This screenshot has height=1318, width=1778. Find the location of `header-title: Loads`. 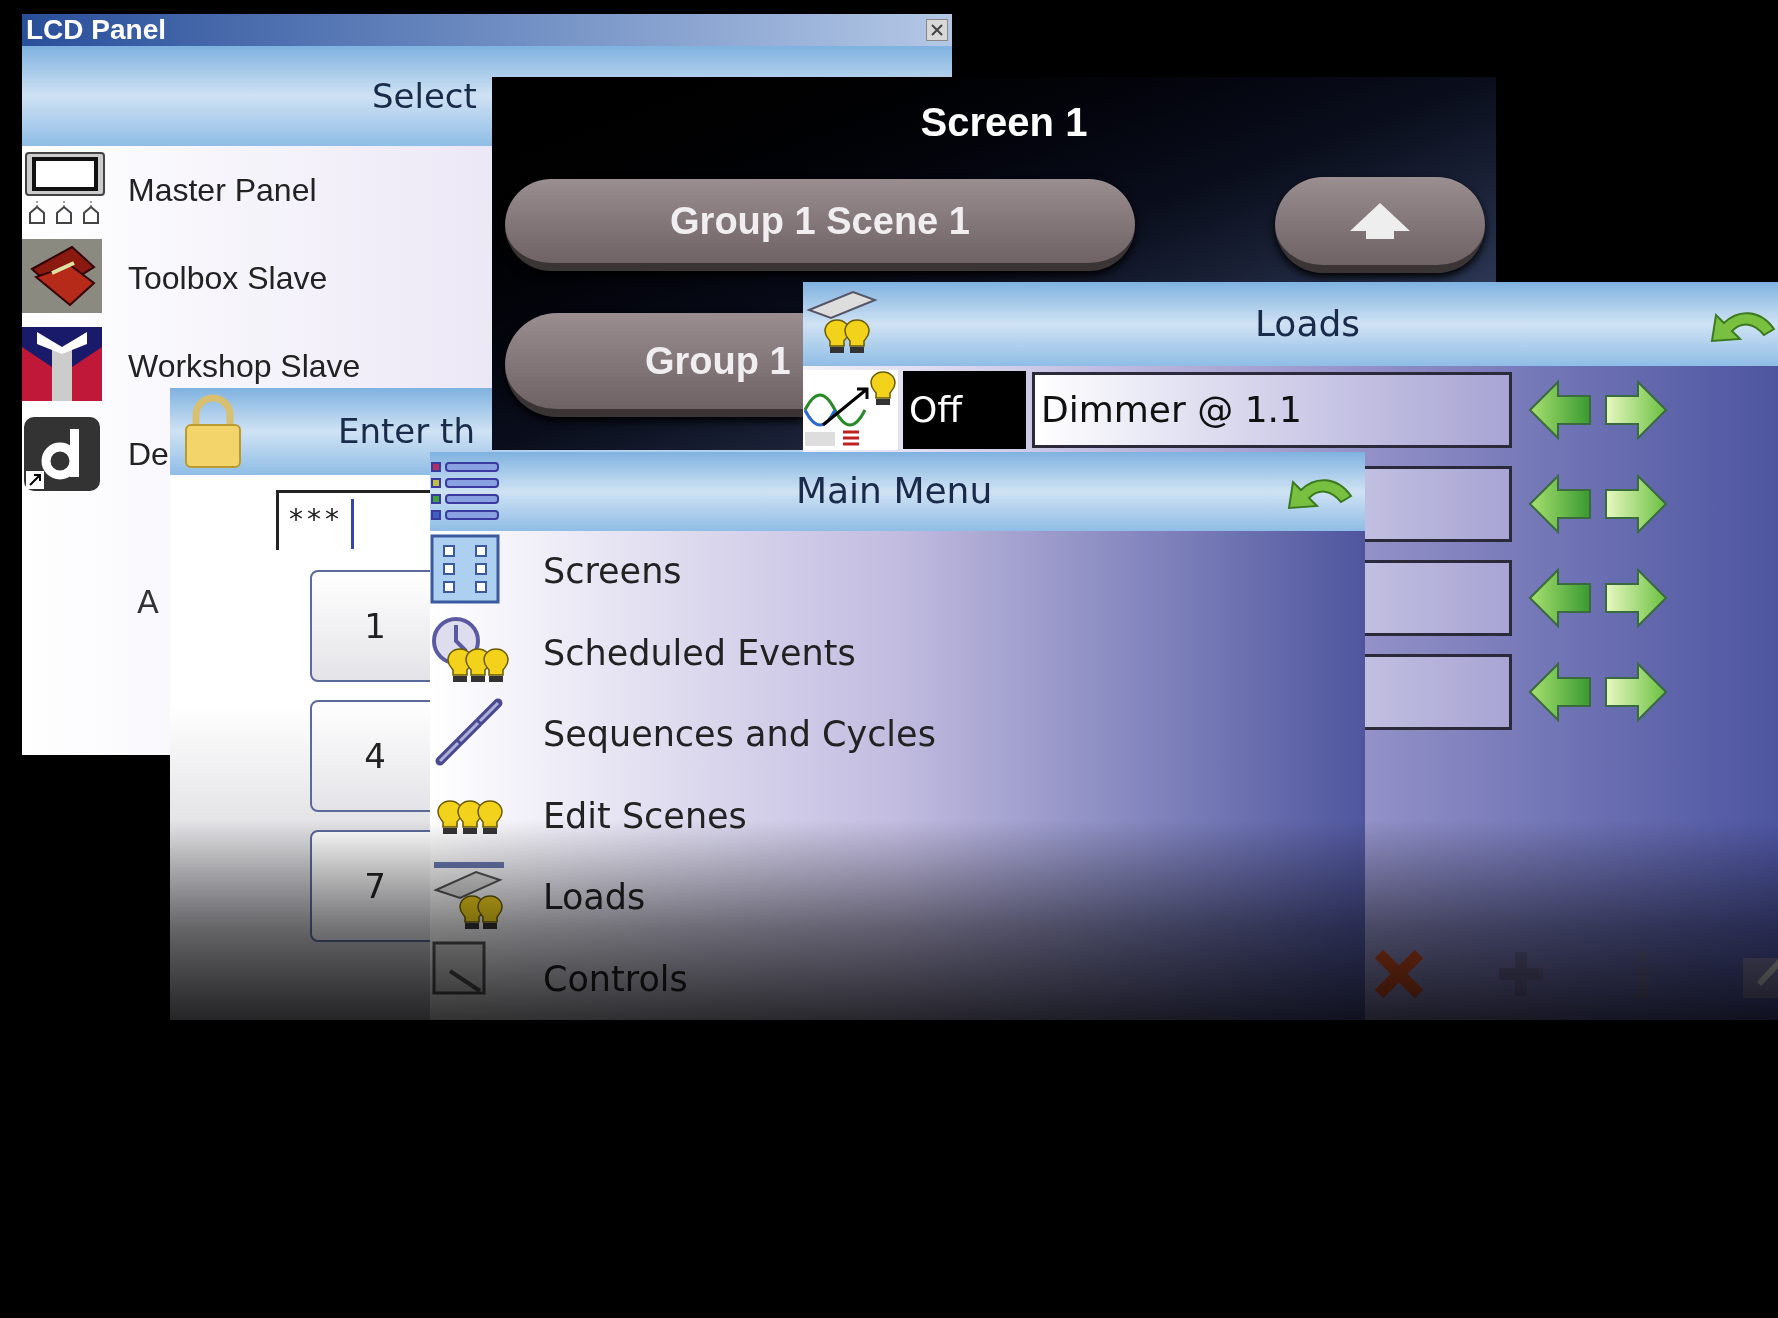

header-title: Loads is located at coordinates (1307, 324).